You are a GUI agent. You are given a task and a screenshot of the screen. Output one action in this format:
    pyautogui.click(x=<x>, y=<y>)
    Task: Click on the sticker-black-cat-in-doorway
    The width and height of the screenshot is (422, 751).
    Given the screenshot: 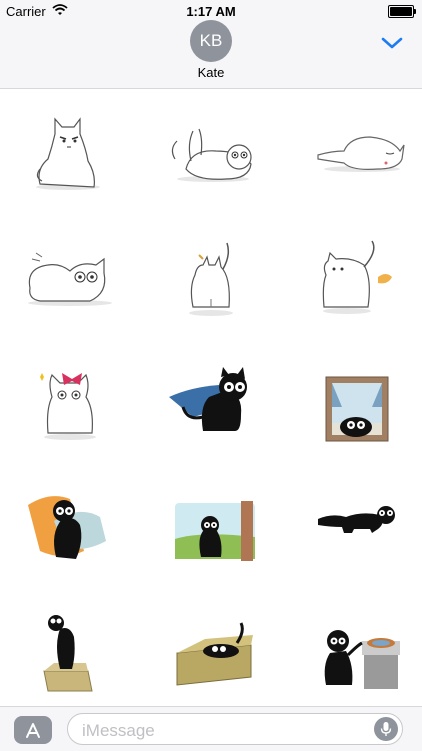 What is the action you would take?
    pyautogui.click(x=211, y=522)
    